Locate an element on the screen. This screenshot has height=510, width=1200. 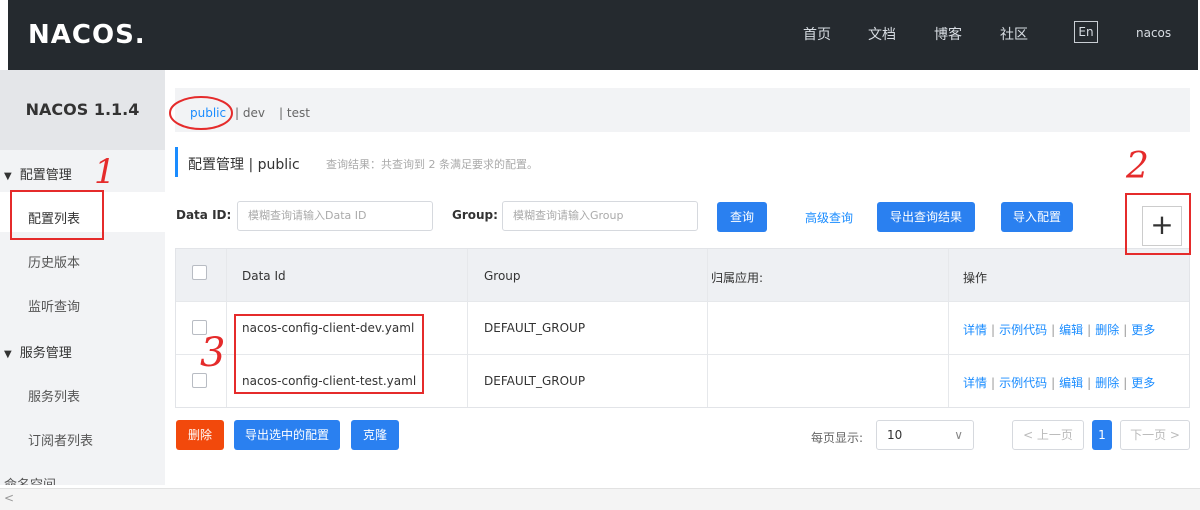
group-input: 模糊查询请输入Group is located at coordinates (600, 216).